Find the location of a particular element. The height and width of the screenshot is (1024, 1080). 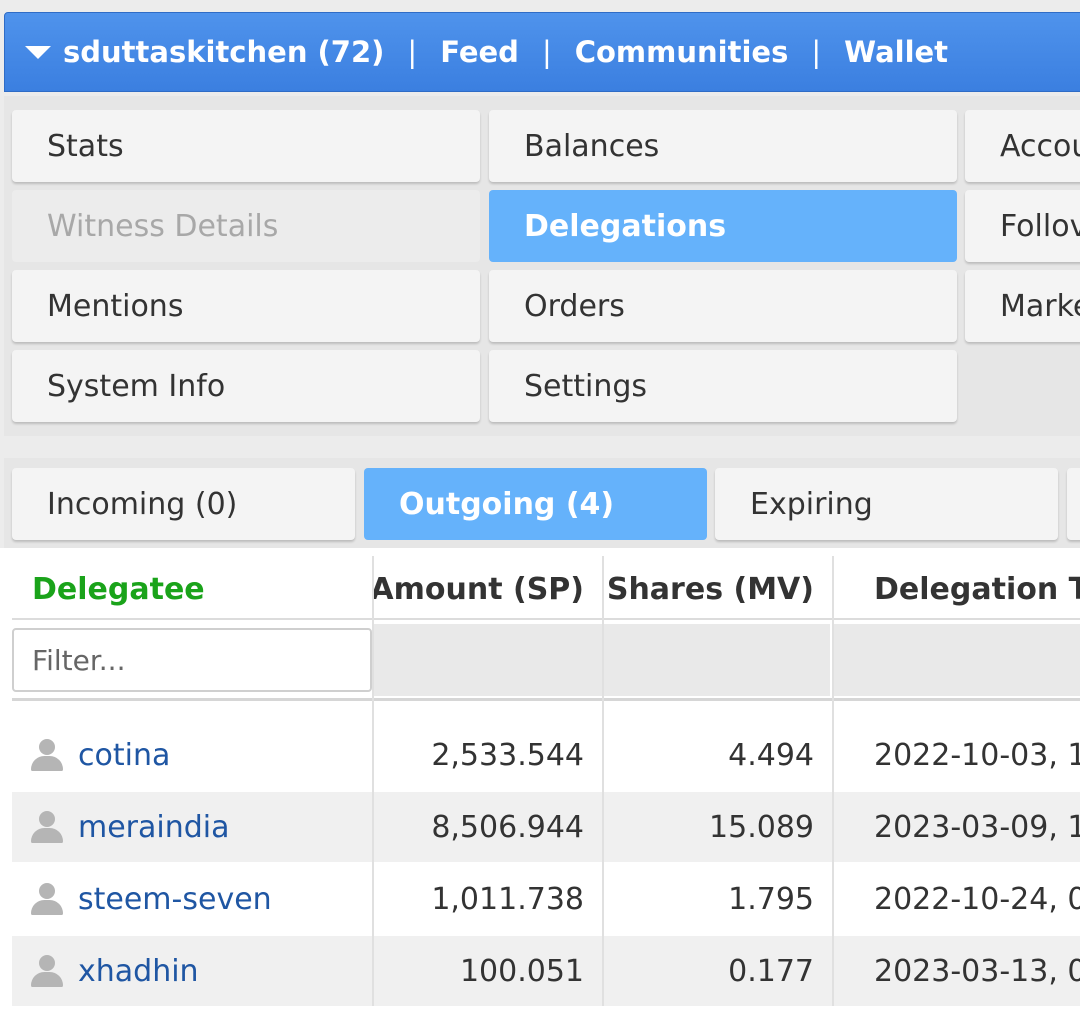

filter-input is located at coordinates (192, 660).